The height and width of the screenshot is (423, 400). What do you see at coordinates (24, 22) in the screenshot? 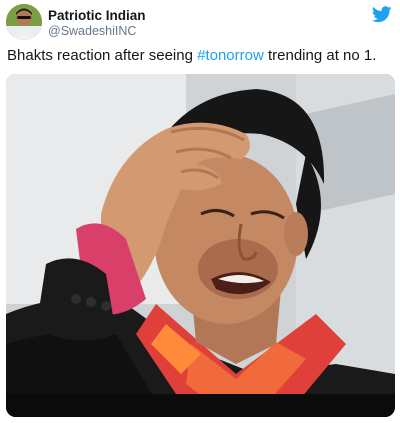
I see `avatar` at bounding box center [24, 22].